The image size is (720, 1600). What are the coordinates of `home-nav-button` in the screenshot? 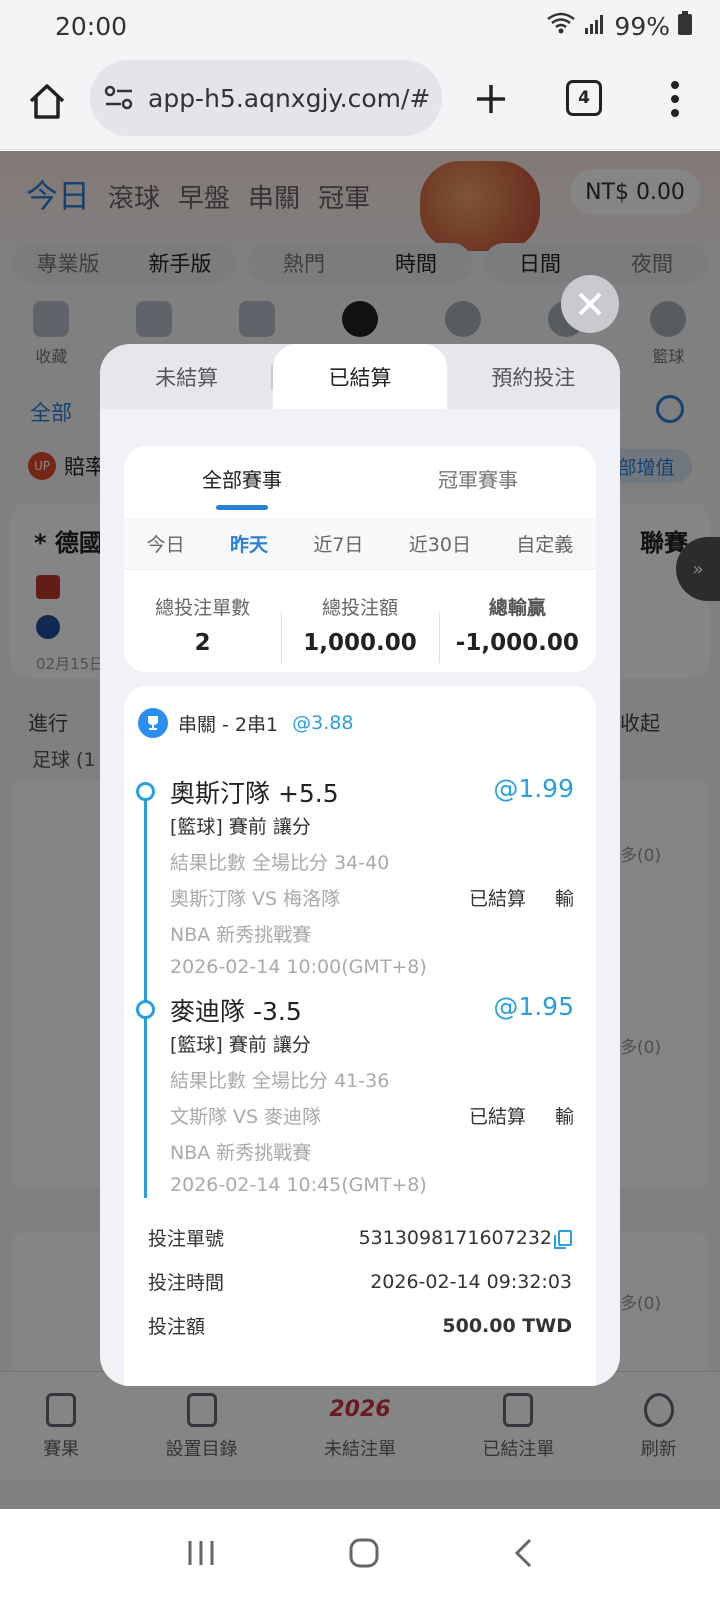 It's located at (364, 1555).